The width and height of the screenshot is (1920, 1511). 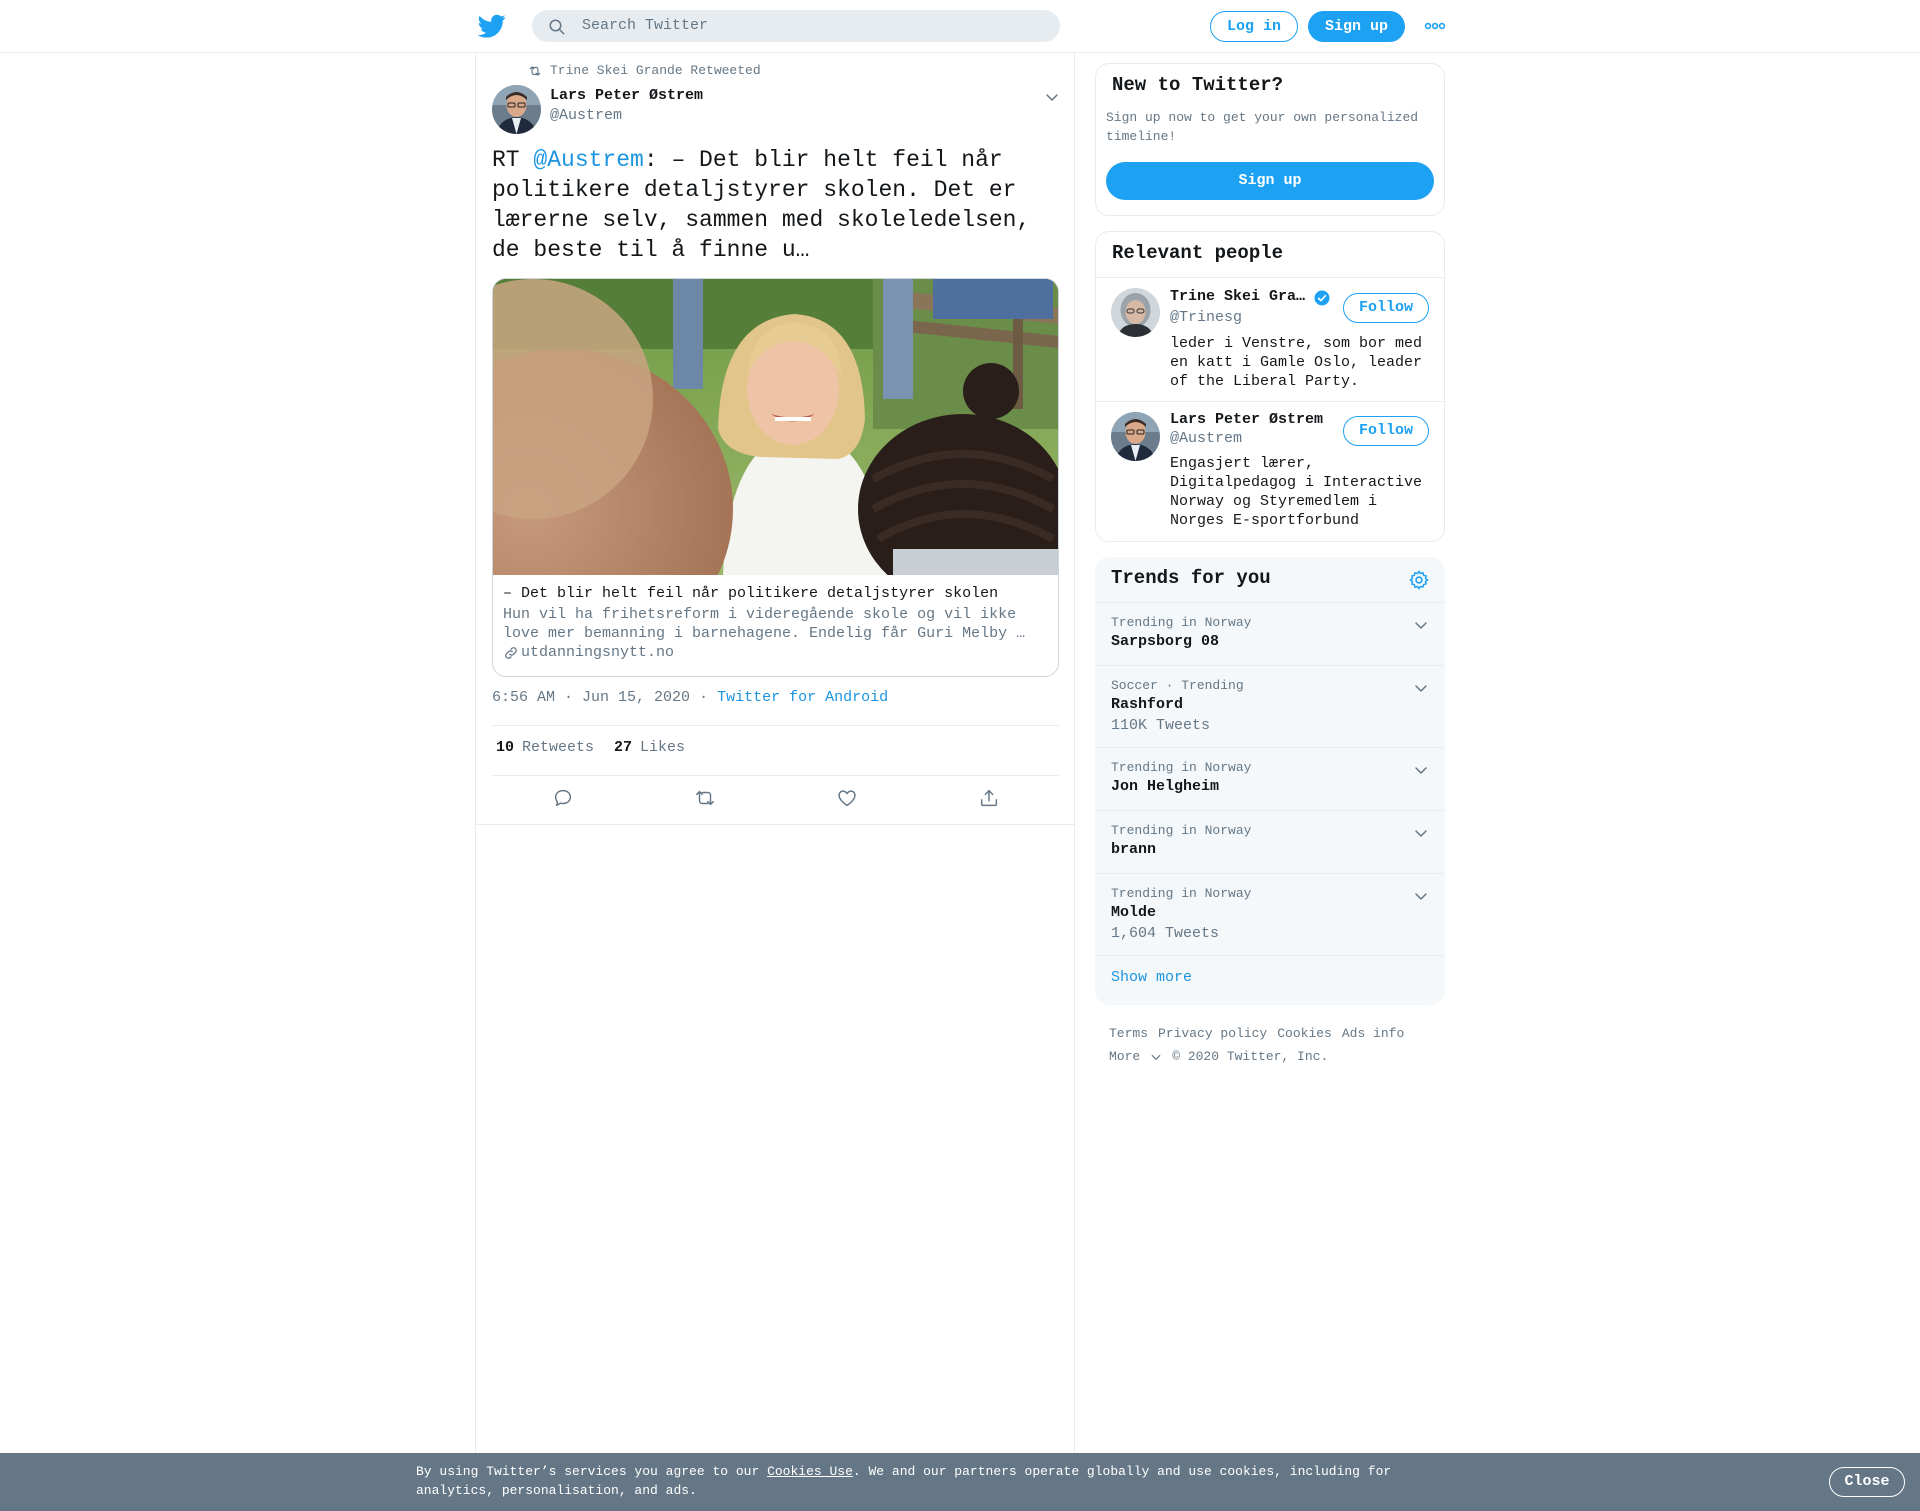 I want to click on tweet-source-link: Twitter for Android, so click(x=802, y=697).